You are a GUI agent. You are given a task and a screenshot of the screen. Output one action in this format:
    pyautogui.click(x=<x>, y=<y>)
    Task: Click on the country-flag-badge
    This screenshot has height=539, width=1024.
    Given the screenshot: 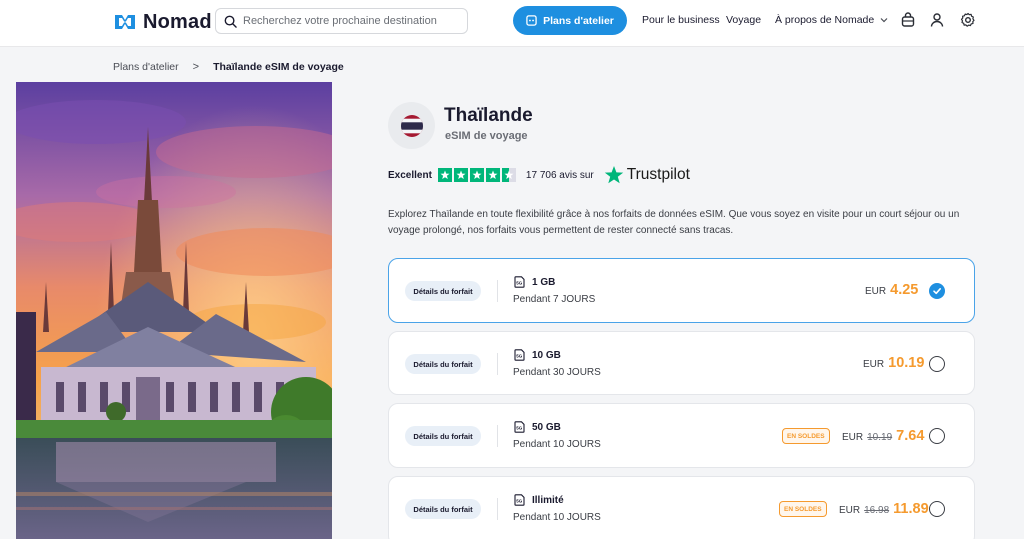 What is the action you would take?
    pyautogui.click(x=411, y=125)
    